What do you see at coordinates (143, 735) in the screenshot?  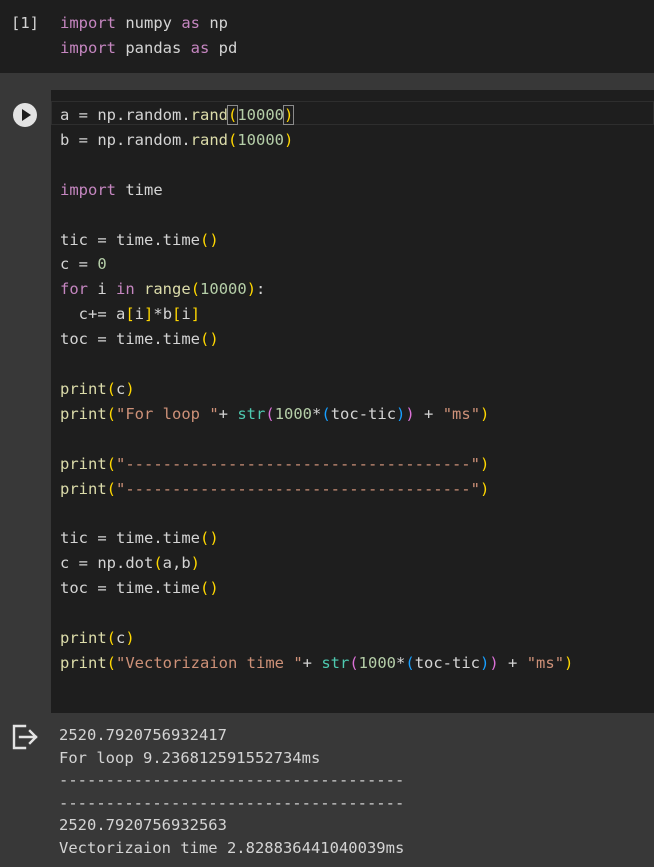 I see `output-line: 2520.7920756932417` at bounding box center [143, 735].